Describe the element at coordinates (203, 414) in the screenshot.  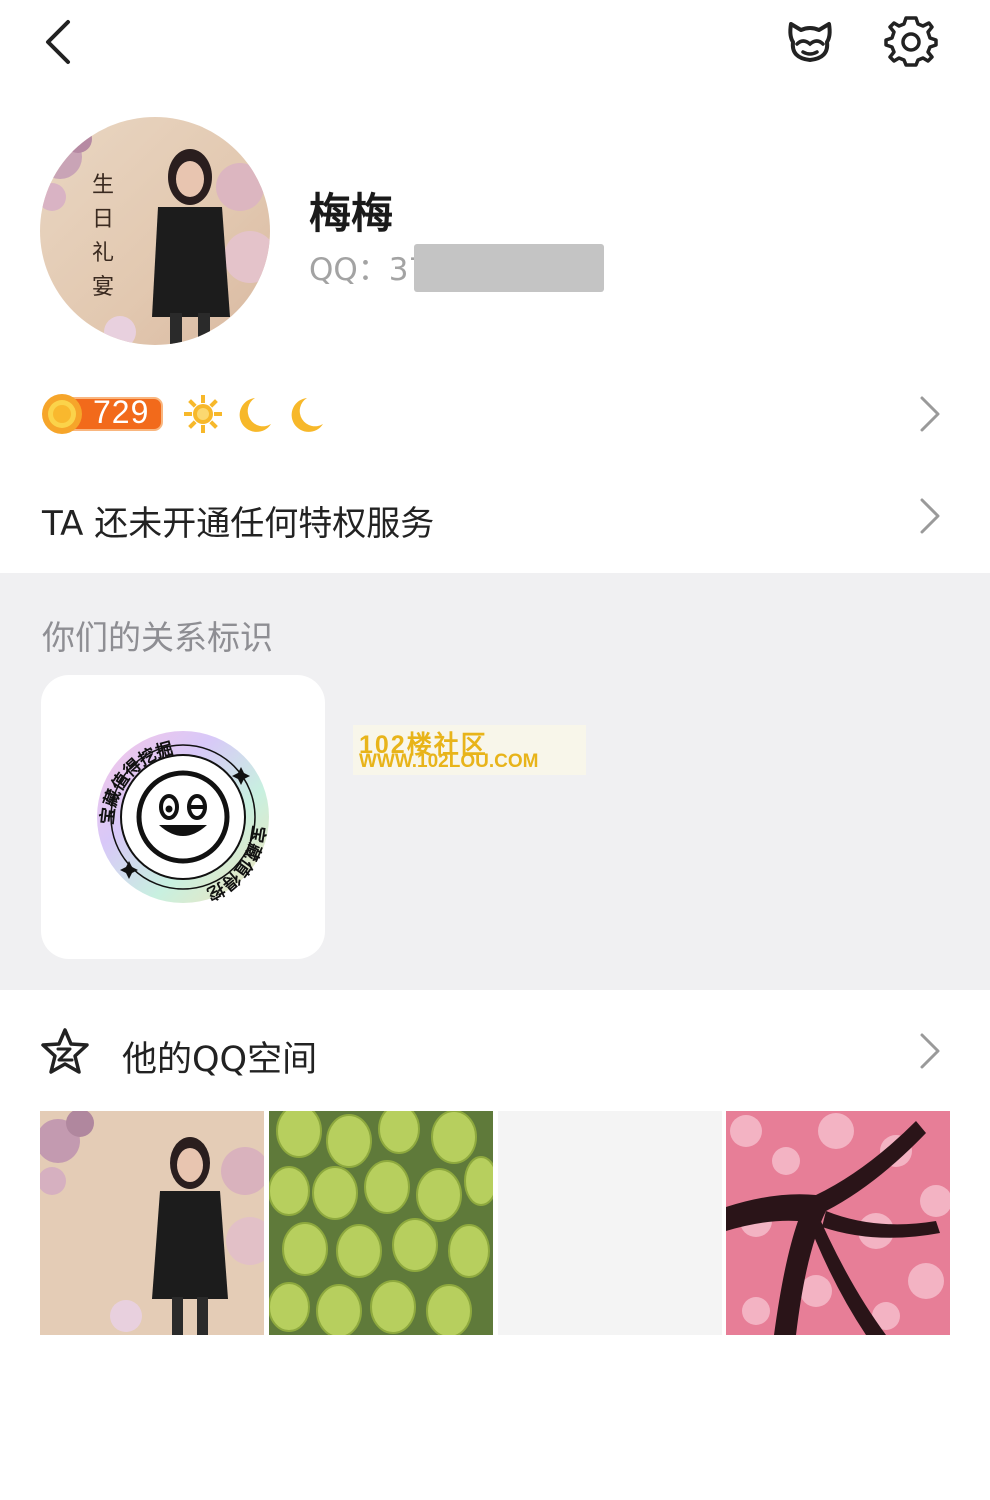
I see `sun-icon` at that location.